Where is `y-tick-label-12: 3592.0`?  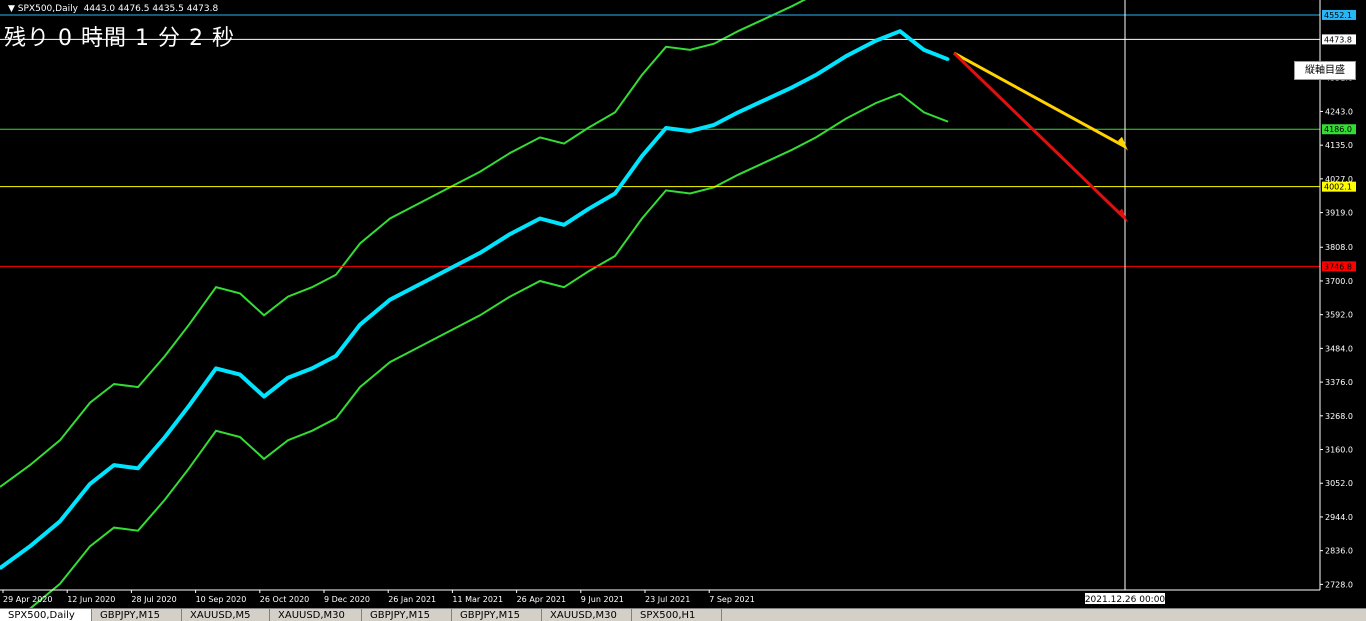 y-tick-label-12: 3592.0 is located at coordinates (1339, 315).